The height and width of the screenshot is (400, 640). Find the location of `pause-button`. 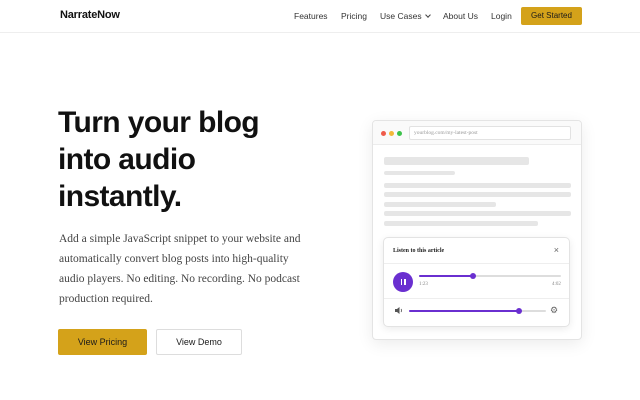

pause-button is located at coordinates (403, 282).